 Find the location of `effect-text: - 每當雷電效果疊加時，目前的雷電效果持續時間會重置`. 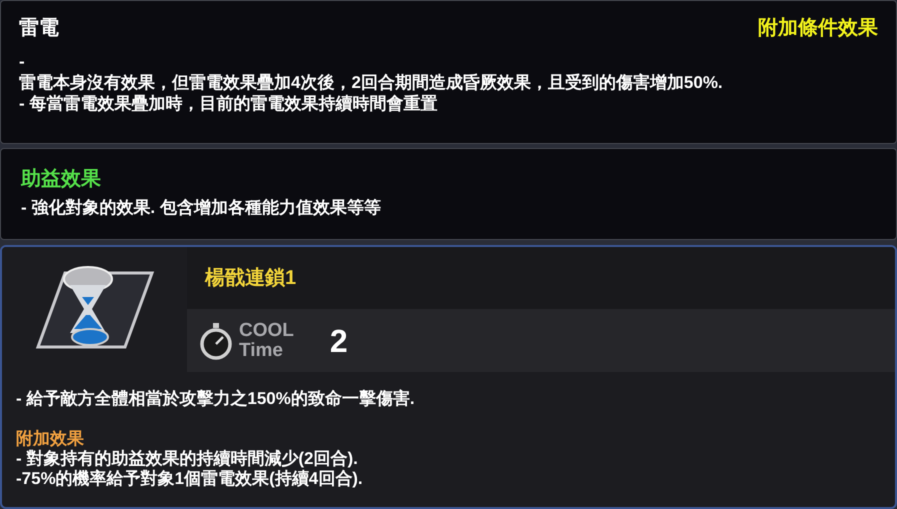

effect-text: - 每當雷電效果疊加時，目前的雷電效果持續時間會重置 is located at coordinates (228, 103).